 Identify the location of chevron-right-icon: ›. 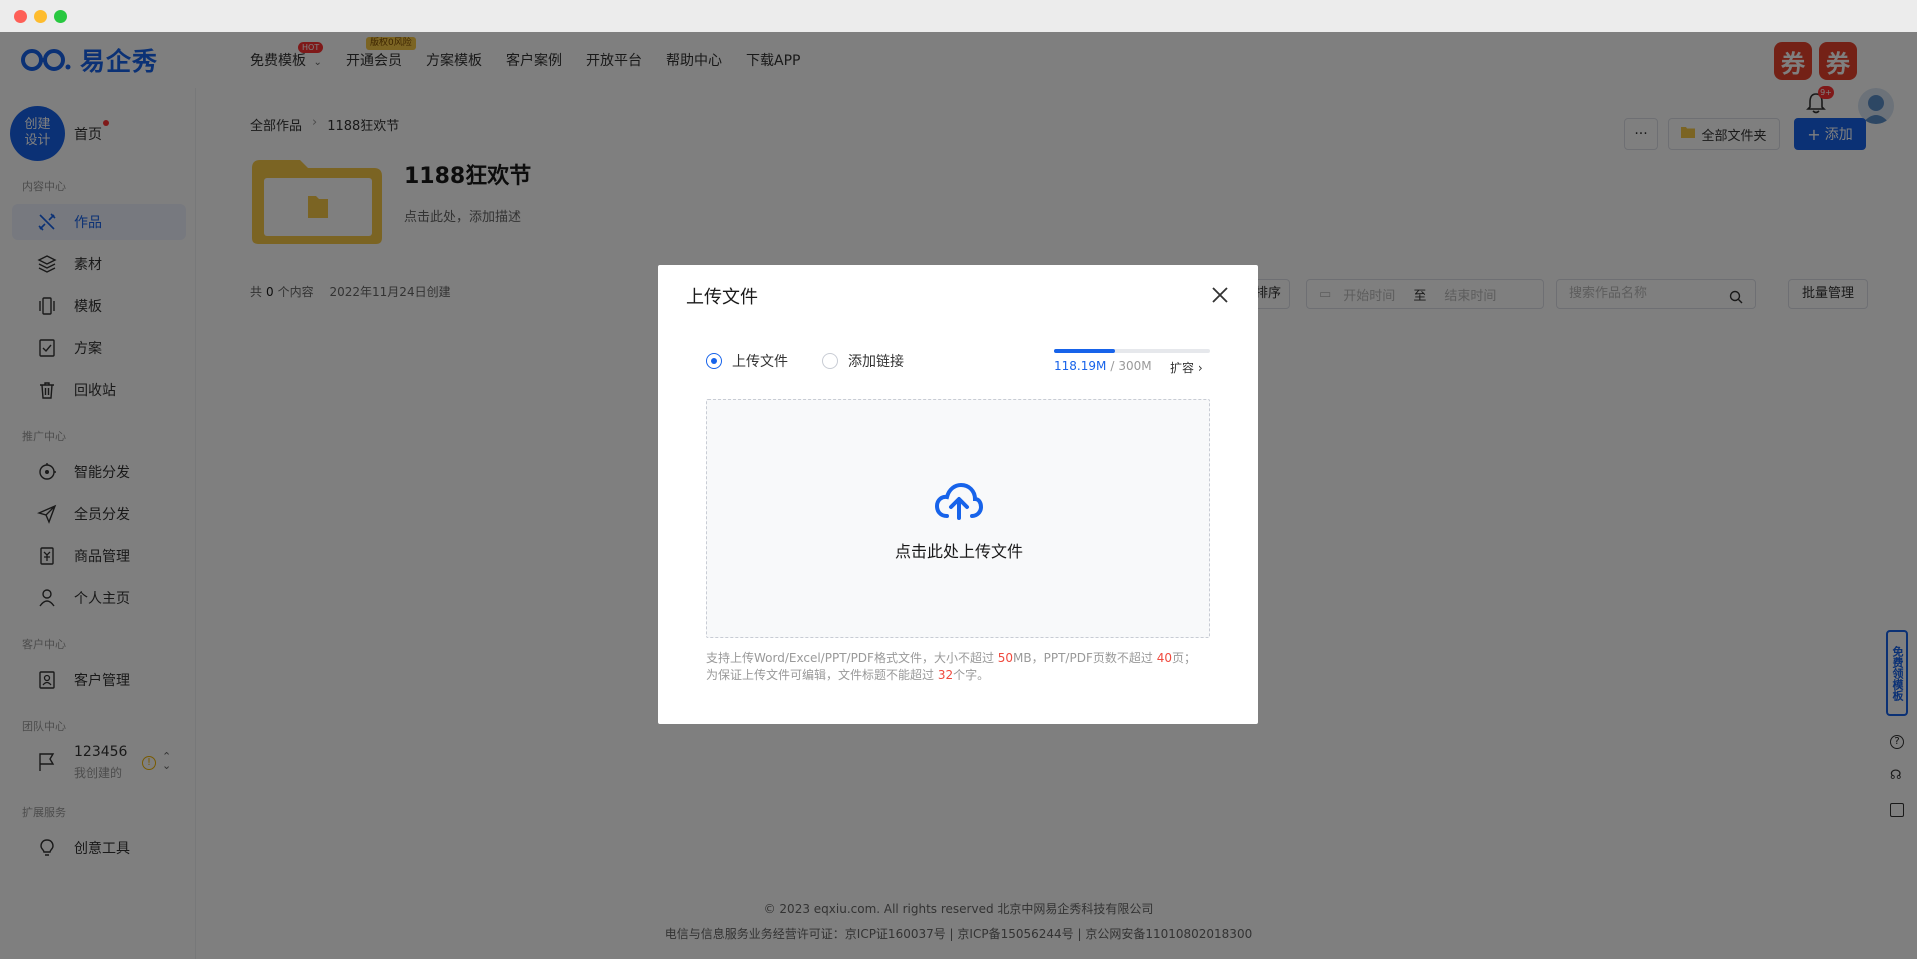
(1200, 368).